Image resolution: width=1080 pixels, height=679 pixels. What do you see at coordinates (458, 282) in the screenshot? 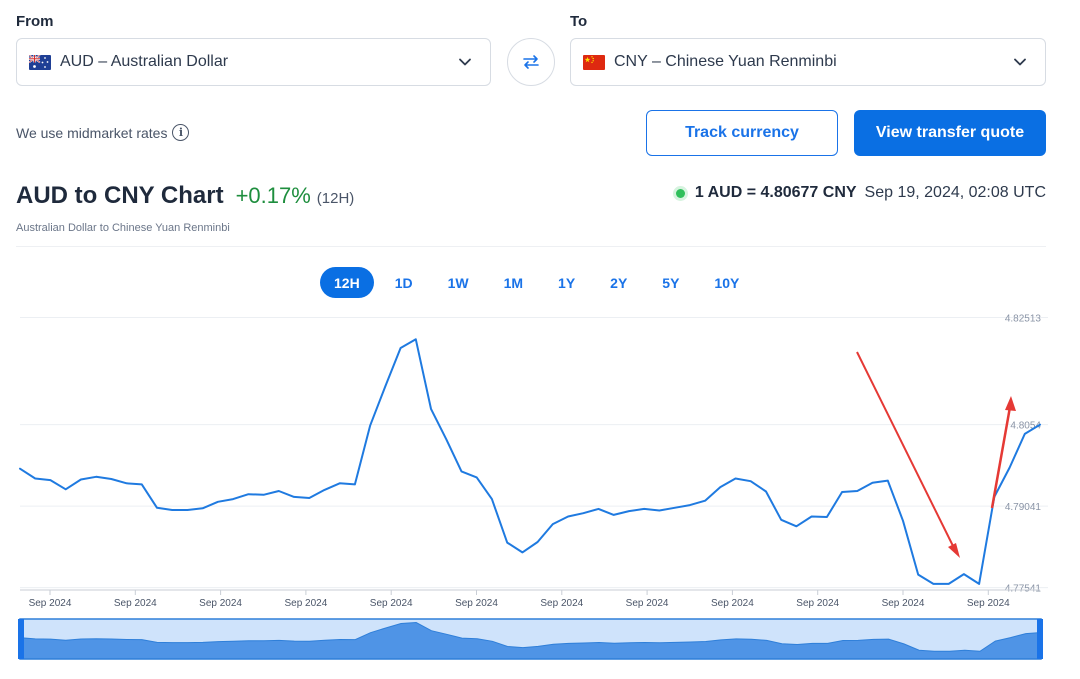
I see `period-tab-1w: 1W` at bounding box center [458, 282].